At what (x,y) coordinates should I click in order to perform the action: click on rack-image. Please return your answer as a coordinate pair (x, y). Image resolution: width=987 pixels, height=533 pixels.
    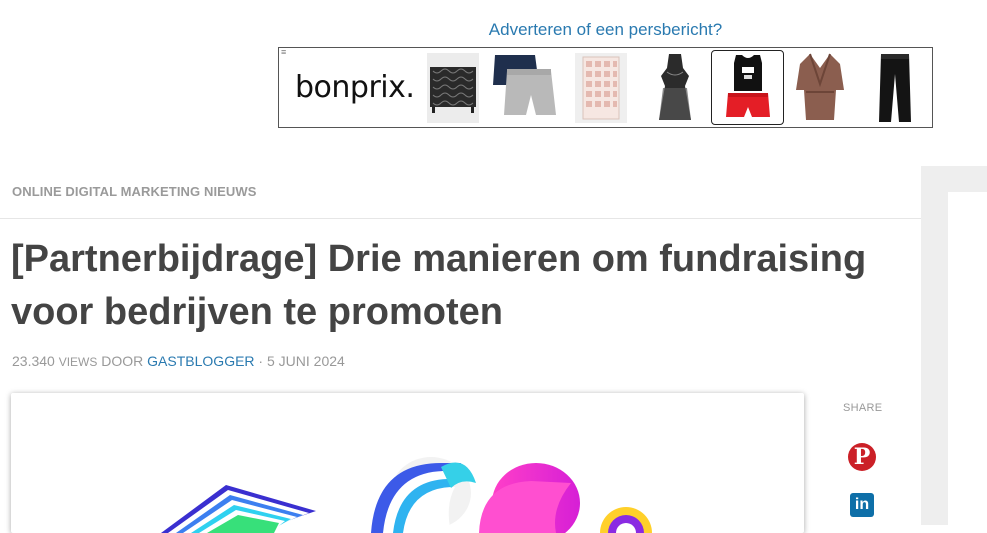
    Looking at the image, I should click on (601, 88).